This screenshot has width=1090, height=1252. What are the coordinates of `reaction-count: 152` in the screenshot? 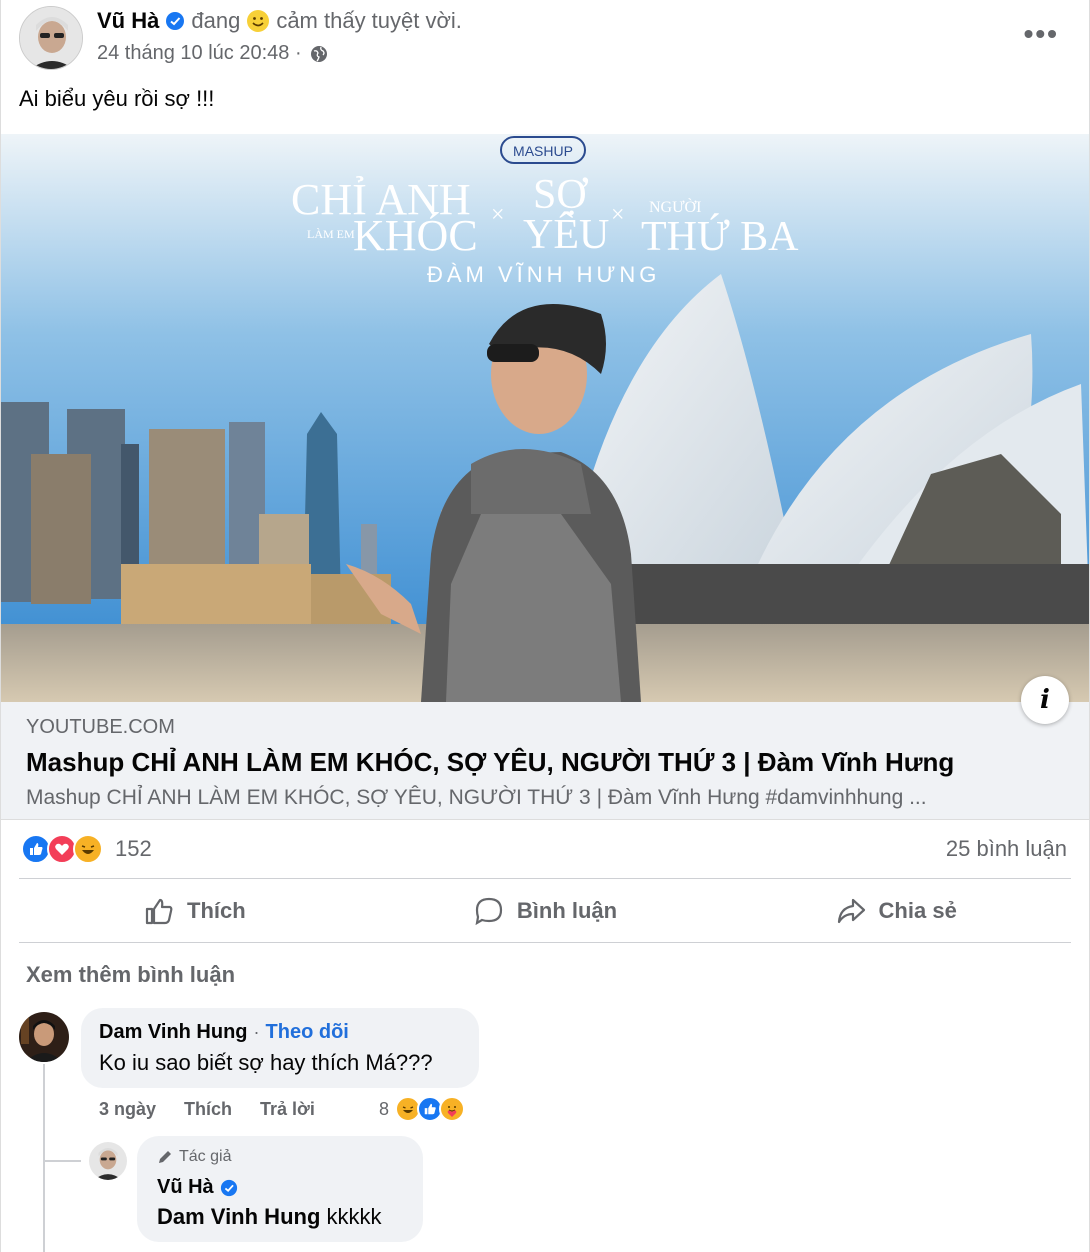 It's located at (133, 848).